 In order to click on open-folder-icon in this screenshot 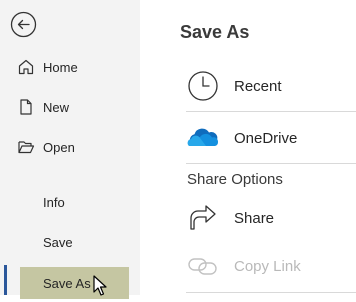, I will do `click(26, 147)`.